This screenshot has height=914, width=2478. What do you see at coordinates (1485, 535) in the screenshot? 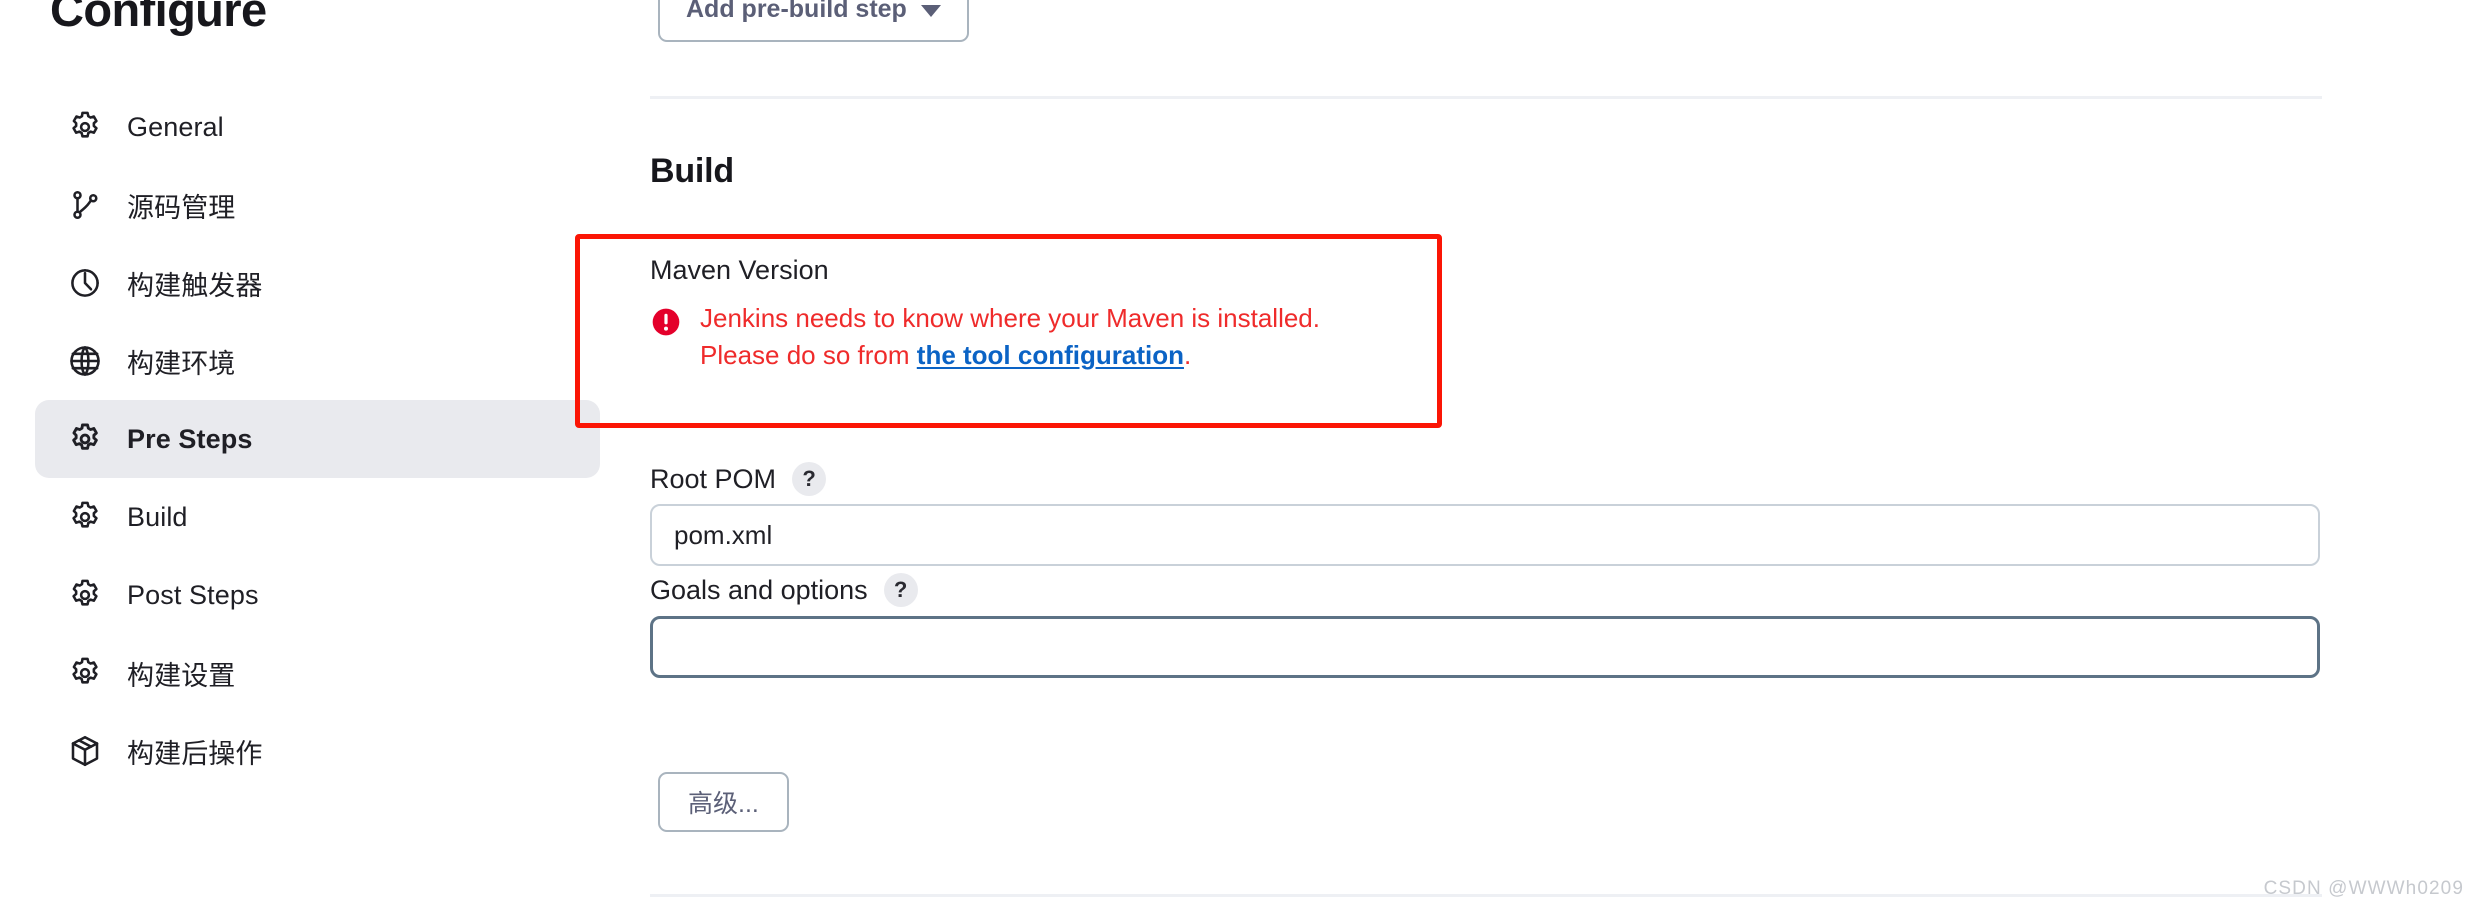
I see `root-pom-input` at bounding box center [1485, 535].